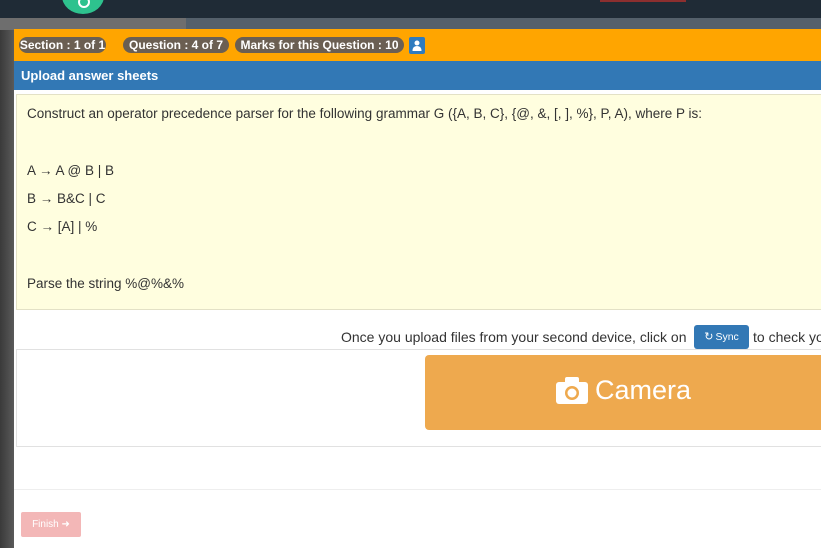  Describe the element at coordinates (7, 283) in the screenshot. I see `backdrop-left` at that location.